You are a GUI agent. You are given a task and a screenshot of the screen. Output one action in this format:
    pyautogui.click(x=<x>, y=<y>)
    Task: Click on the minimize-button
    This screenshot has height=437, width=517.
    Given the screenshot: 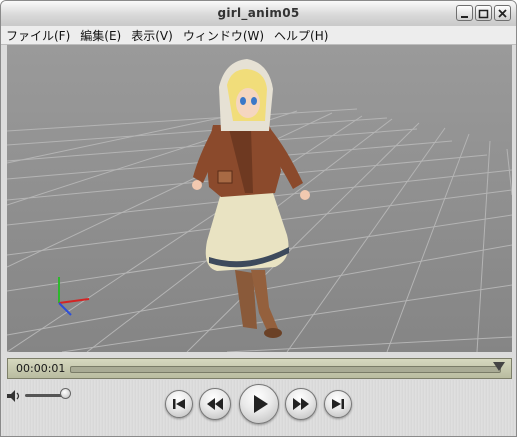 What is the action you would take?
    pyautogui.click(x=464, y=13)
    